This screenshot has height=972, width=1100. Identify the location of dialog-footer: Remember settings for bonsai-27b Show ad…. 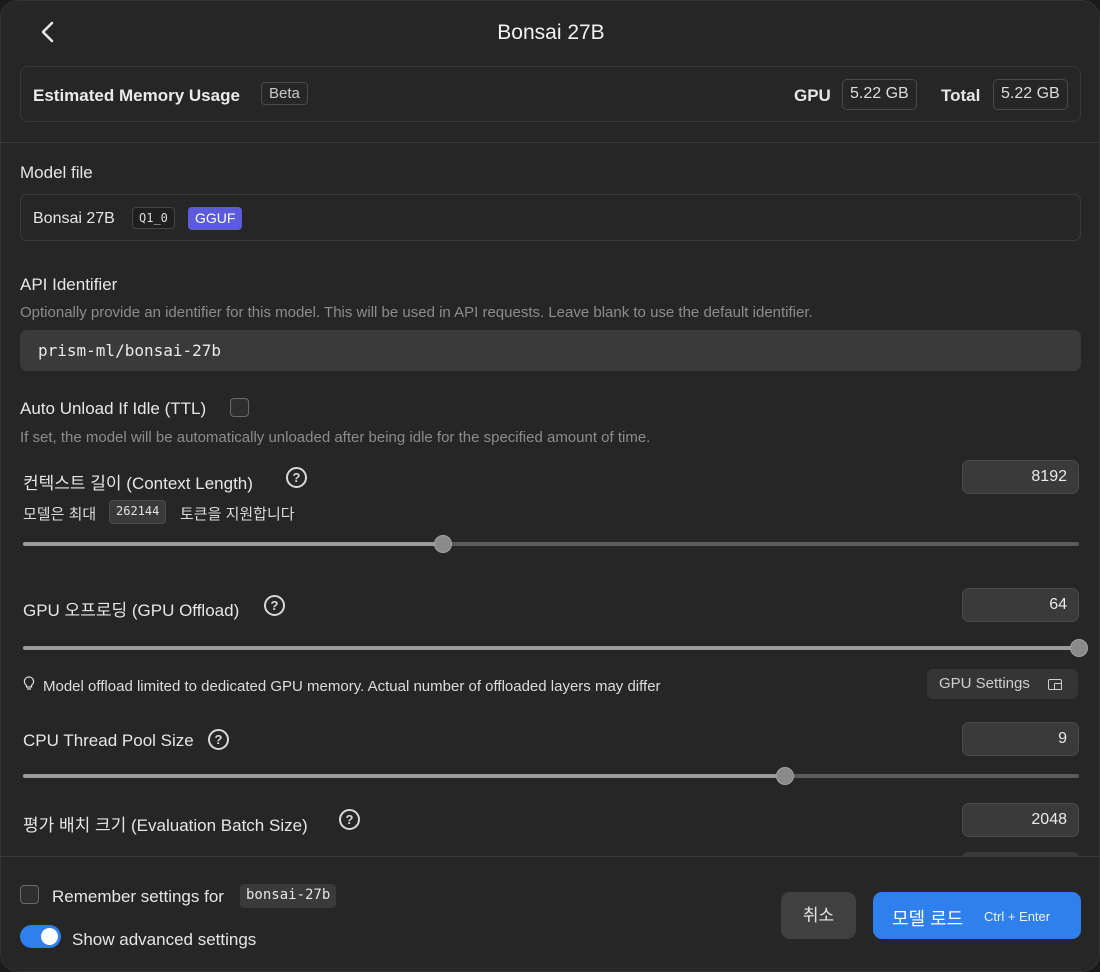
(550, 913).